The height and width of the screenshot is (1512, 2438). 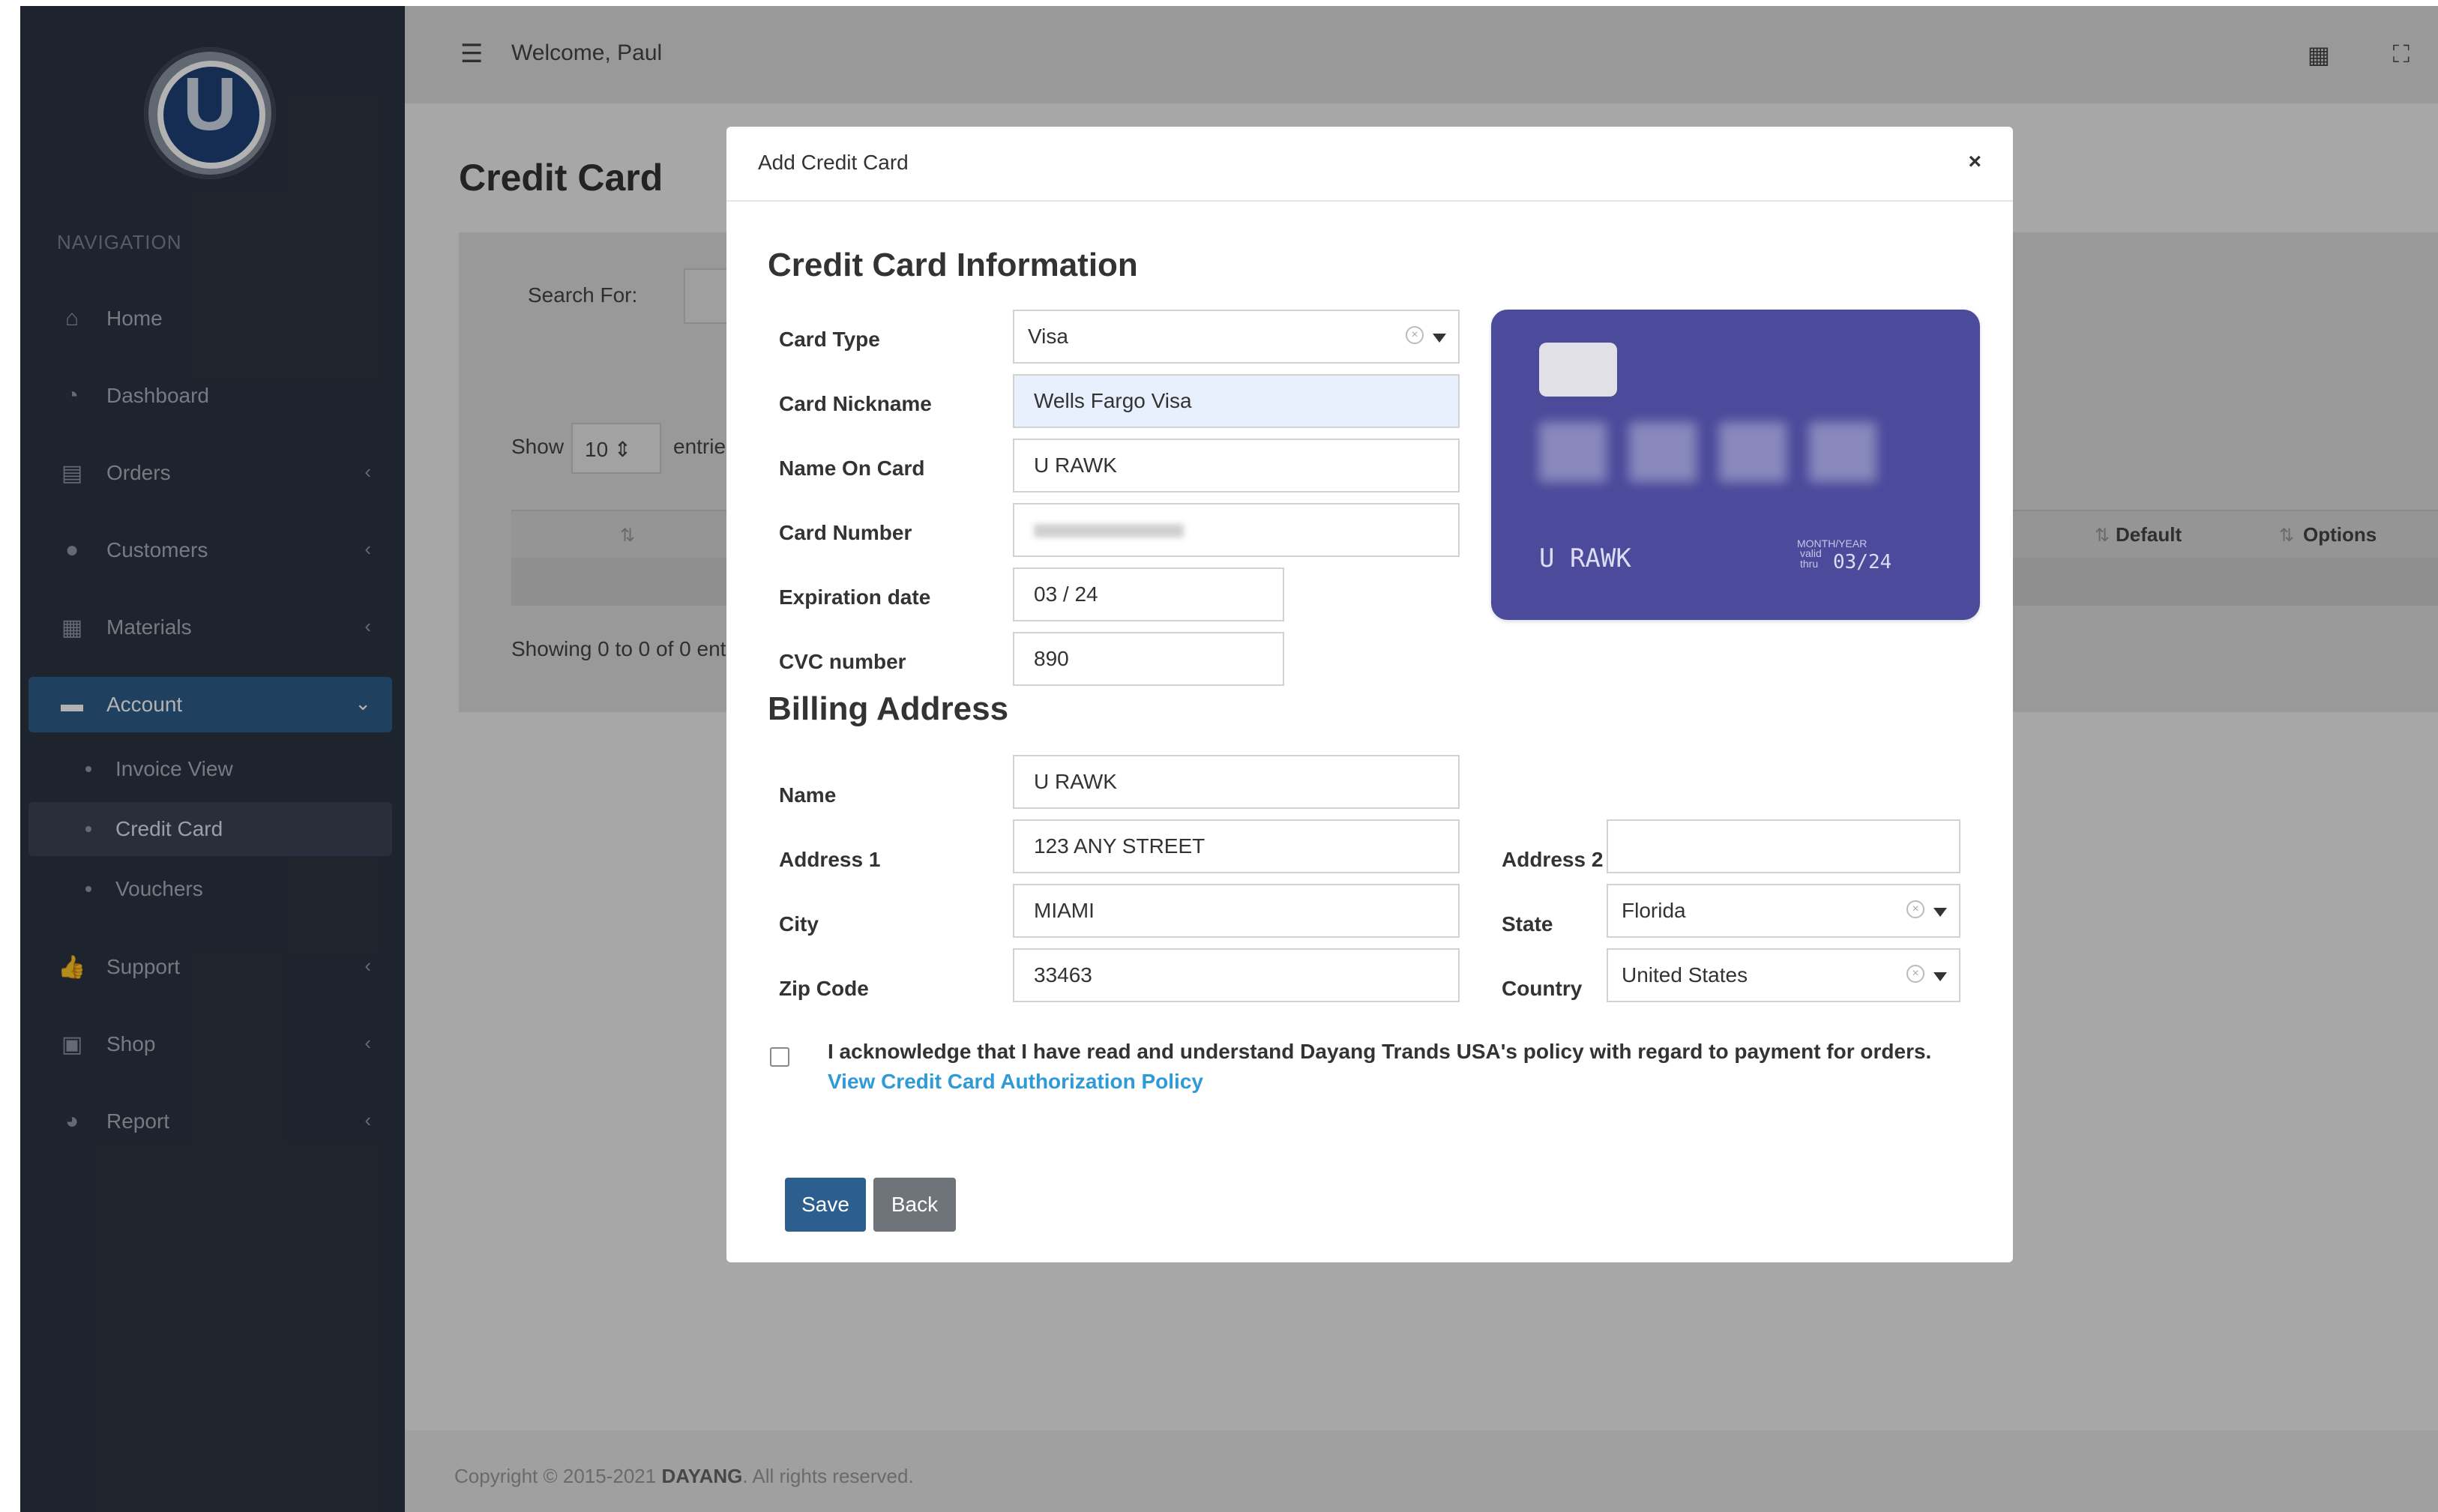 What do you see at coordinates (1236, 530) in the screenshot?
I see `card-number-field` at bounding box center [1236, 530].